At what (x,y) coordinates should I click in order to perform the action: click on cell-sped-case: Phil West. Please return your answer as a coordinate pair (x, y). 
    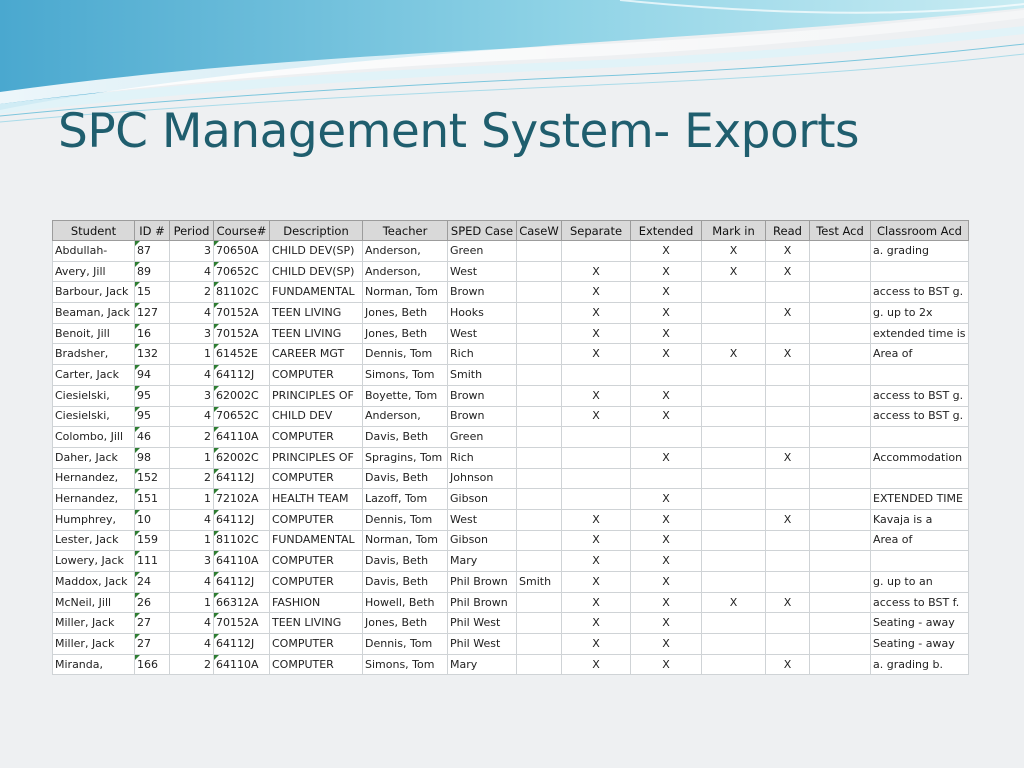
    Looking at the image, I should click on (482, 623).